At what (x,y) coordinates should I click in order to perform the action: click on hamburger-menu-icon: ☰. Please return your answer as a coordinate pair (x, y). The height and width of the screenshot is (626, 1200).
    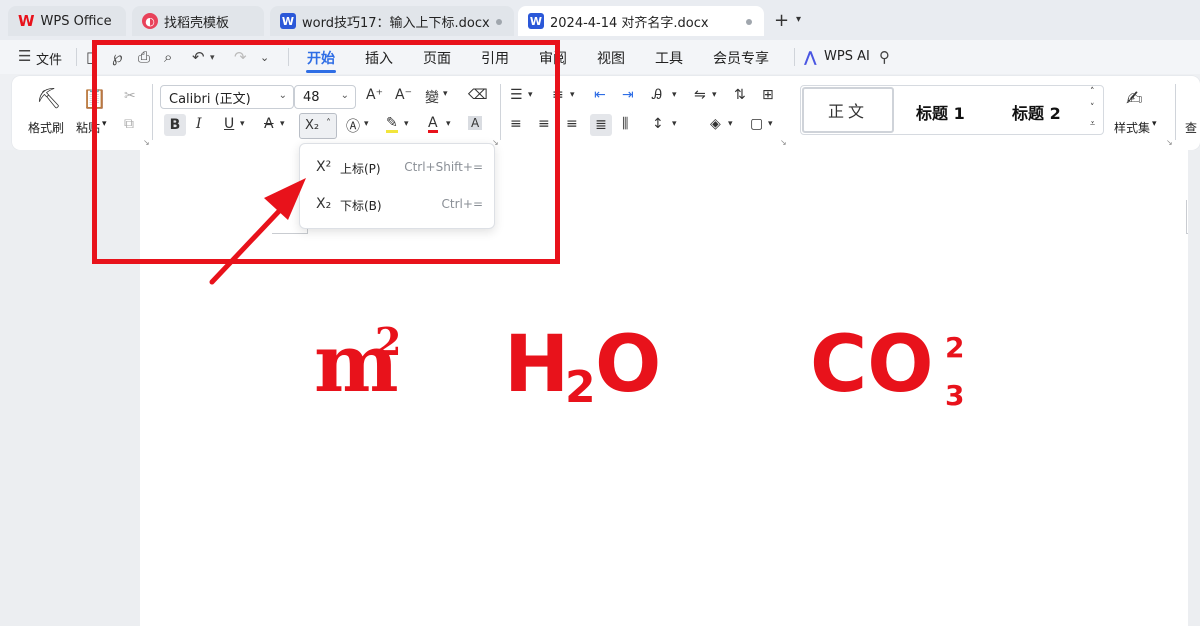
    Looking at the image, I should click on (24, 56).